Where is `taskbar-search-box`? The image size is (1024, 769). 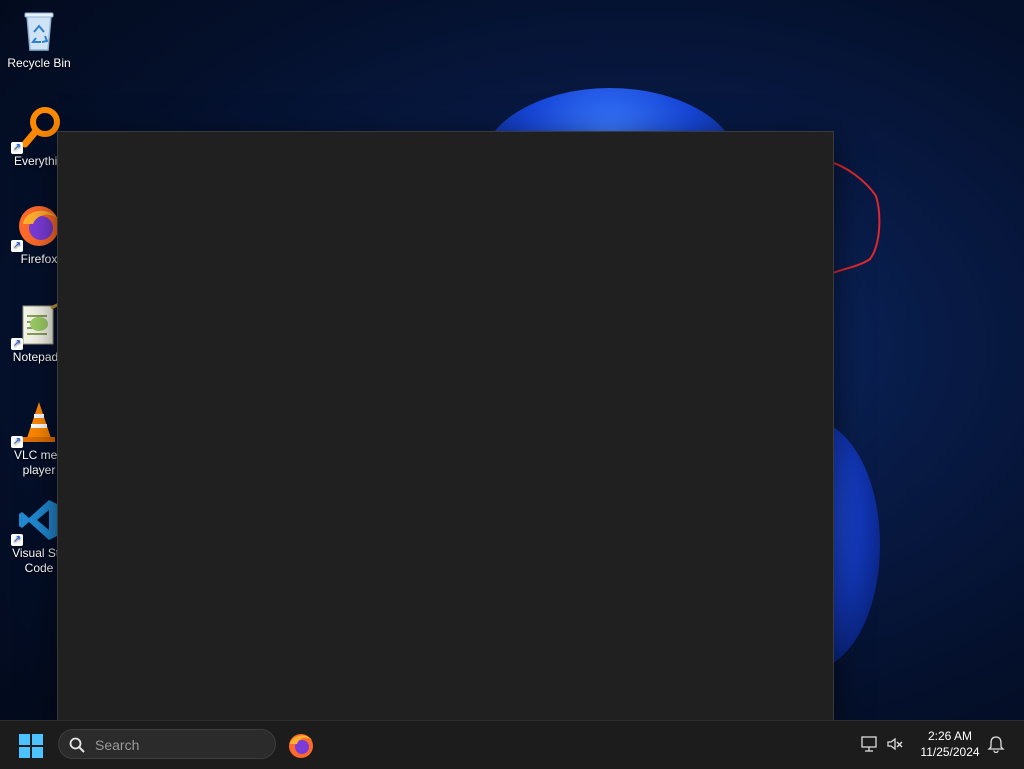
taskbar-search-box is located at coordinates (167, 744).